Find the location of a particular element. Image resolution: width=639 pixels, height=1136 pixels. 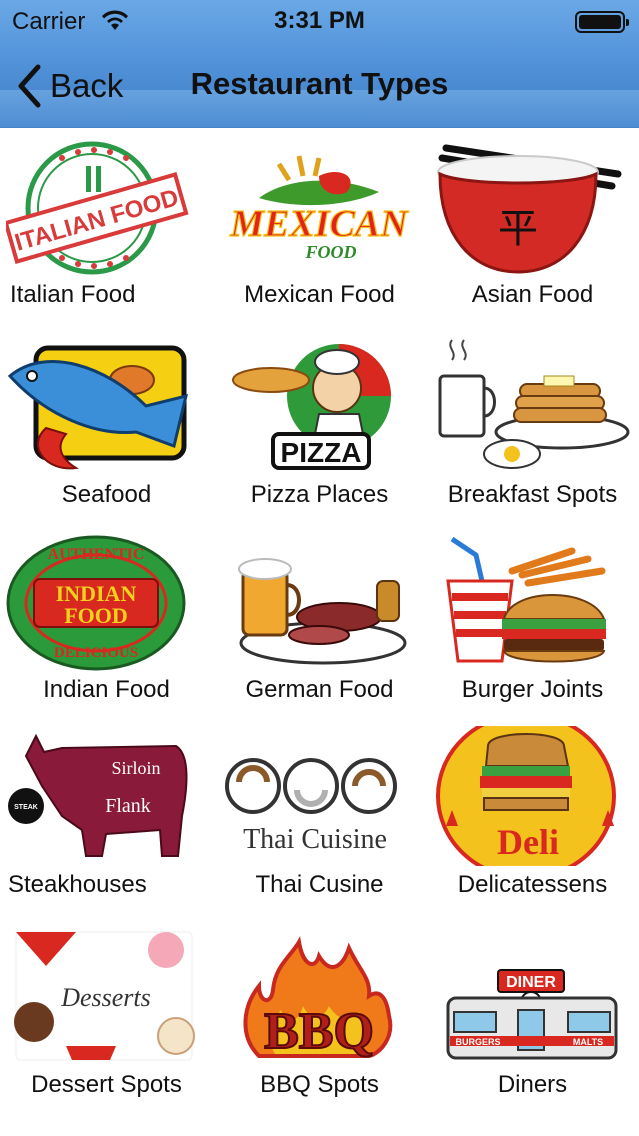

category-seafood: Seafood is located at coordinates (106, 423).